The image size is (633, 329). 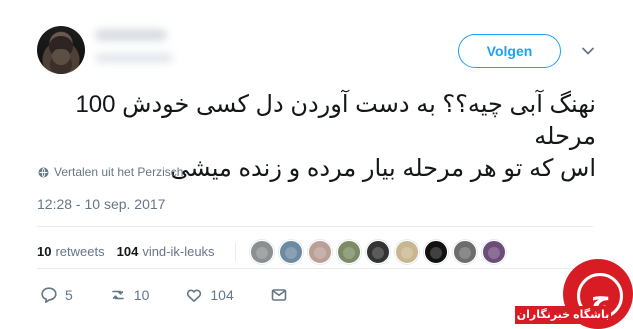 I want to click on author-avatar, so click(x=61, y=50).